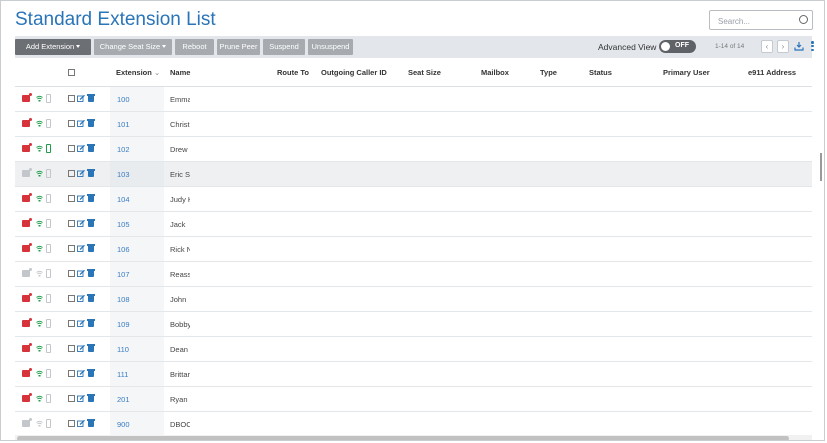 This screenshot has width=827, height=443. What do you see at coordinates (413, 224) in the screenshot?
I see `table-row: 105 Jack` at bounding box center [413, 224].